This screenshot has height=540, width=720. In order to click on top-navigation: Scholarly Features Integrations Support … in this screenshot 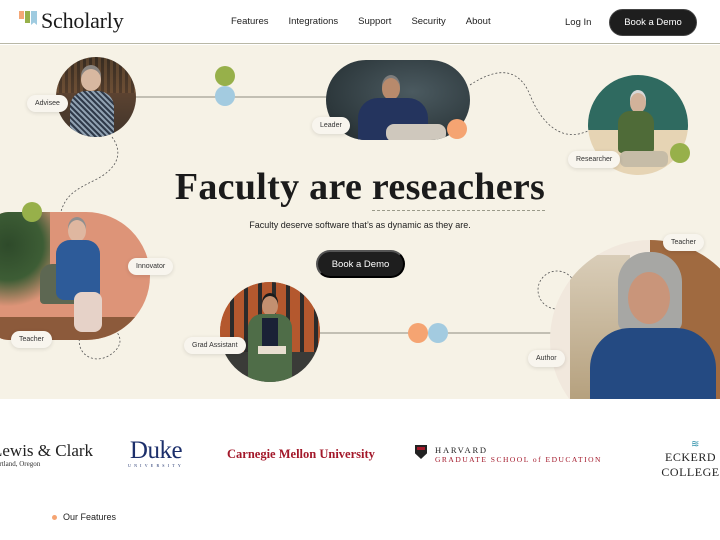, I will do `click(360, 22)`.